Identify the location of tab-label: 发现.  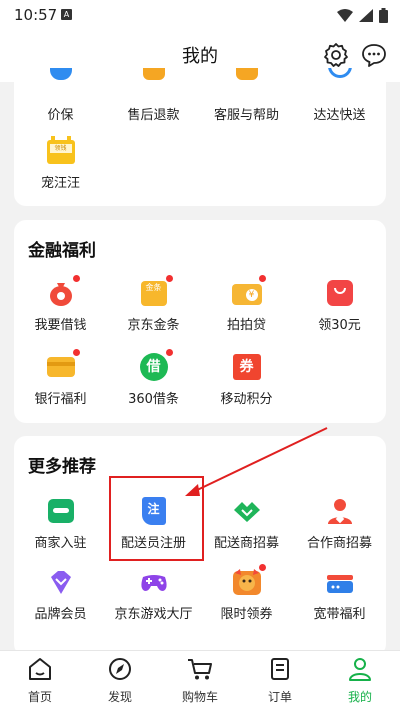
(119, 697).